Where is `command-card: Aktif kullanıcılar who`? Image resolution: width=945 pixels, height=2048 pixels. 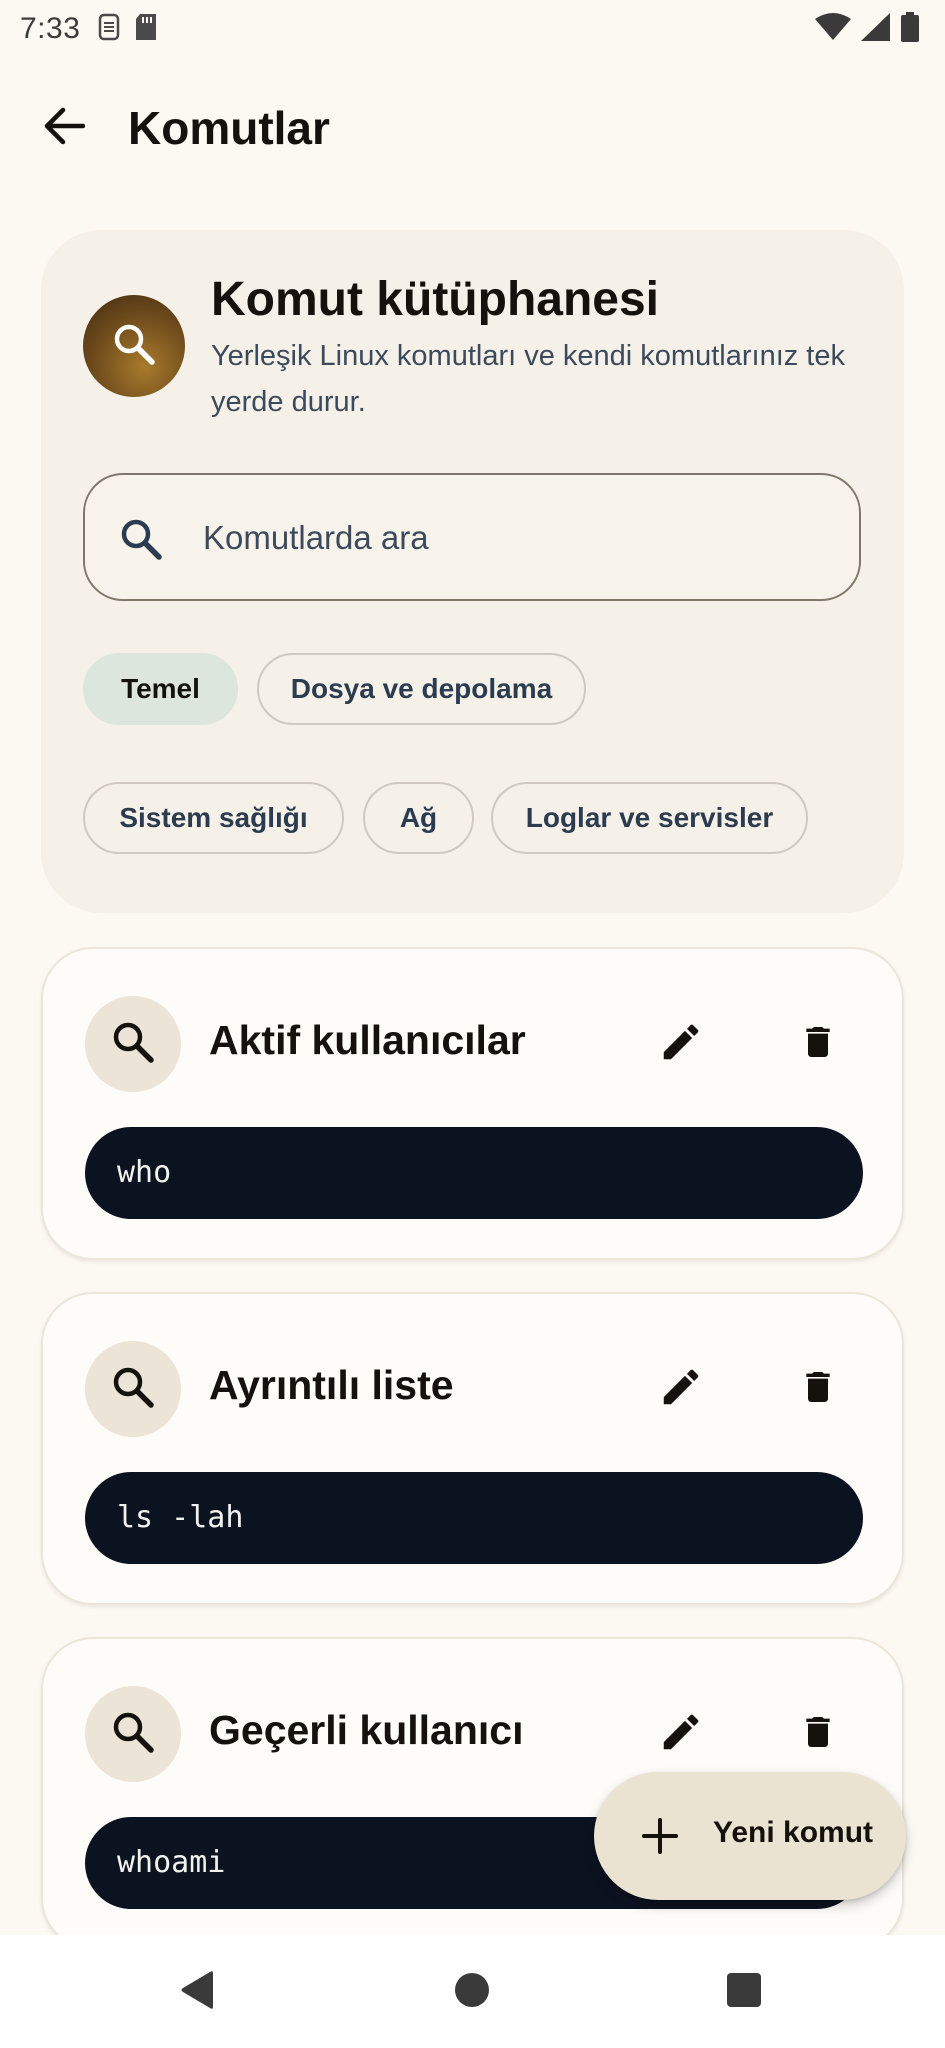 command-card: Aktif kullanıcılar who is located at coordinates (472, 1103).